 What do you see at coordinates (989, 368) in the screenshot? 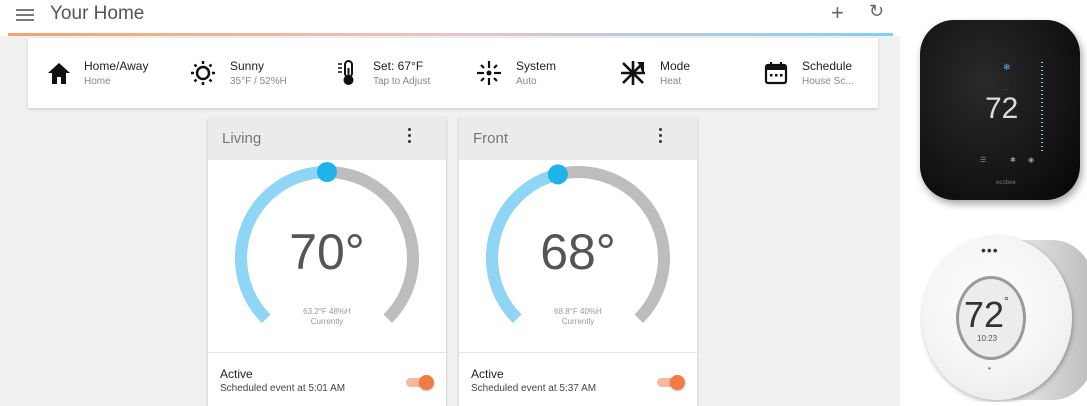
I see `flame-icon: •` at bounding box center [989, 368].